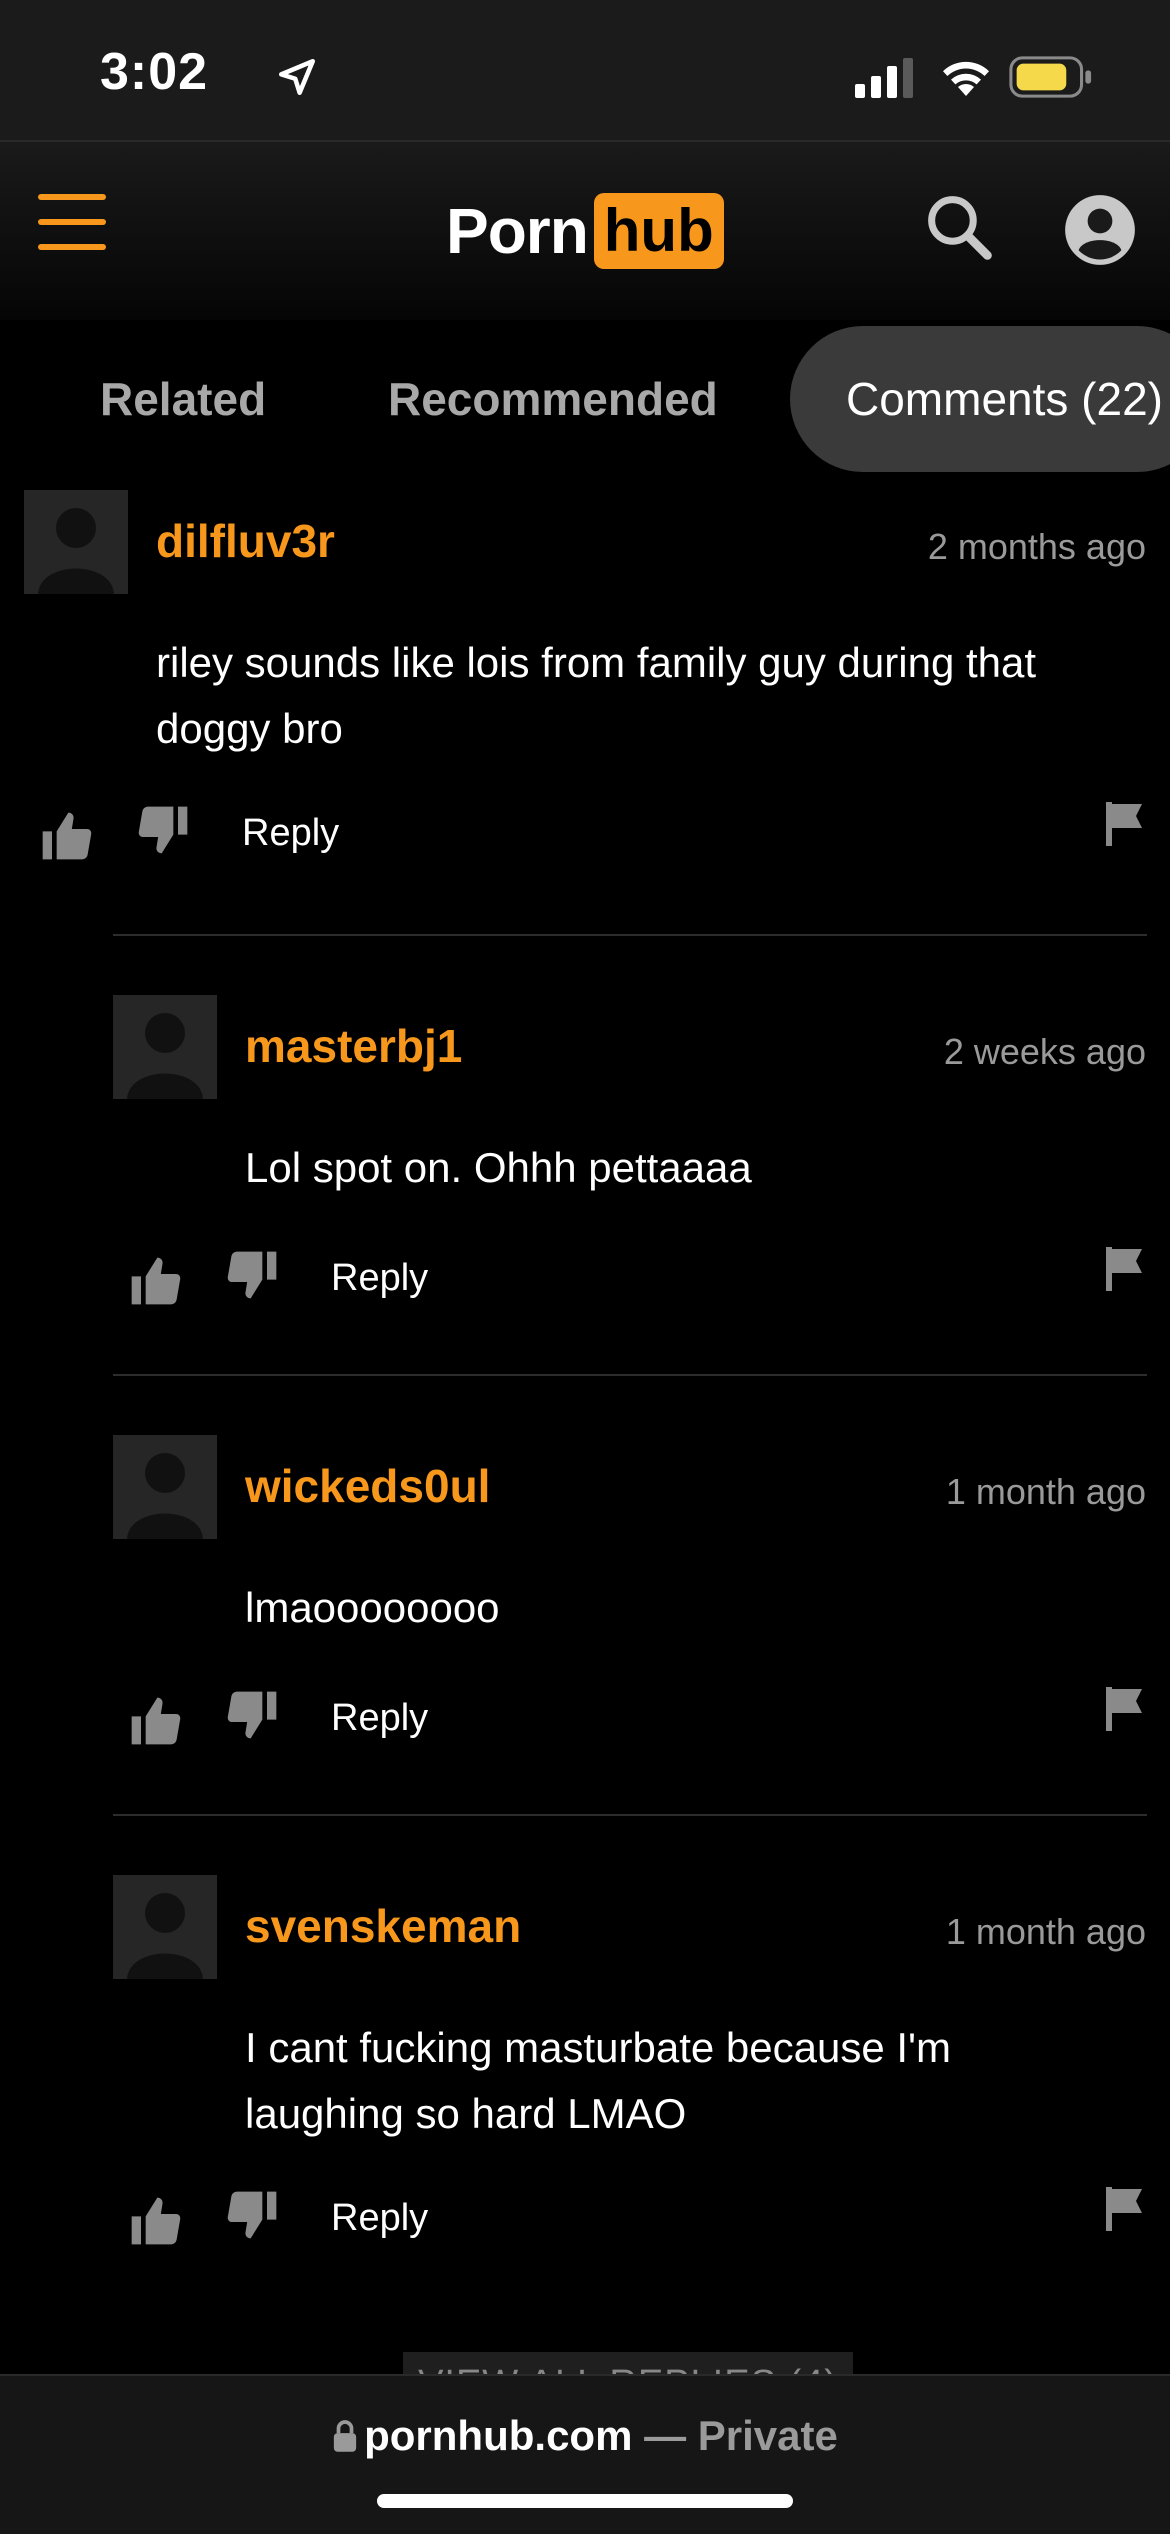  Describe the element at coordinates (345, 2436) in the screenshot. I see `lock-icon` at that location.